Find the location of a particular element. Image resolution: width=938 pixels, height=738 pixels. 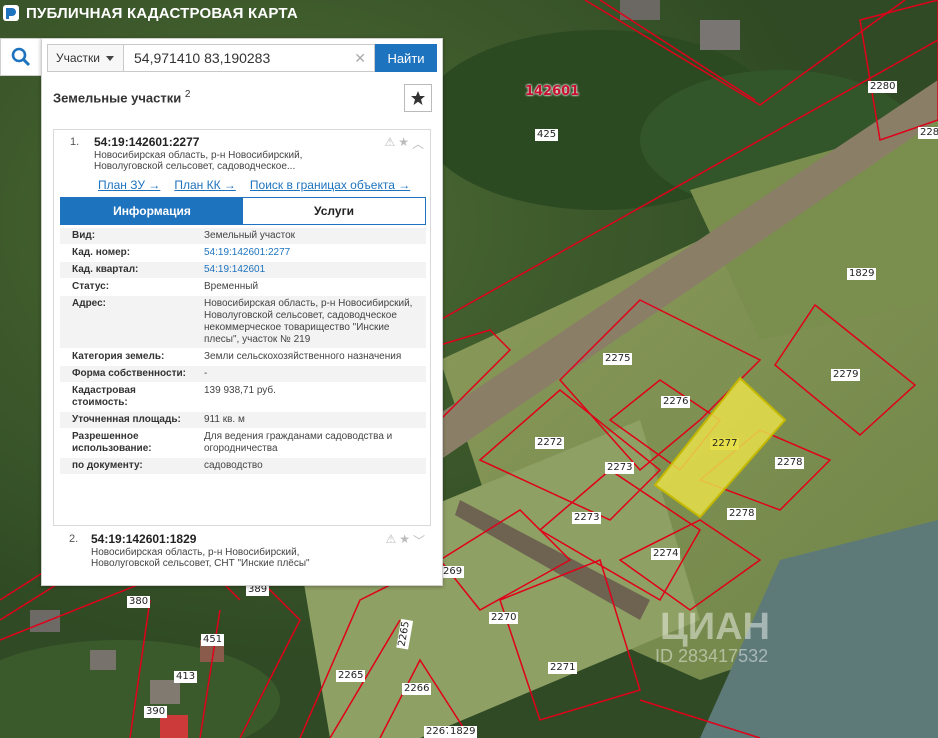

info-key: Адрес: is located at coordinates (89, 303).